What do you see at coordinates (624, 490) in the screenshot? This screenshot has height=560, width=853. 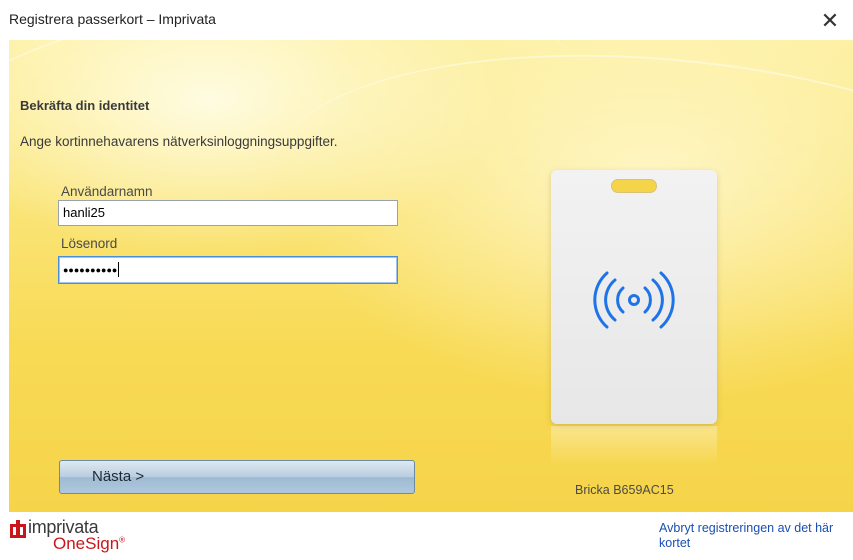 I see `badge-id-text: Bricka B659AC15` at bounding box center [624, 490].